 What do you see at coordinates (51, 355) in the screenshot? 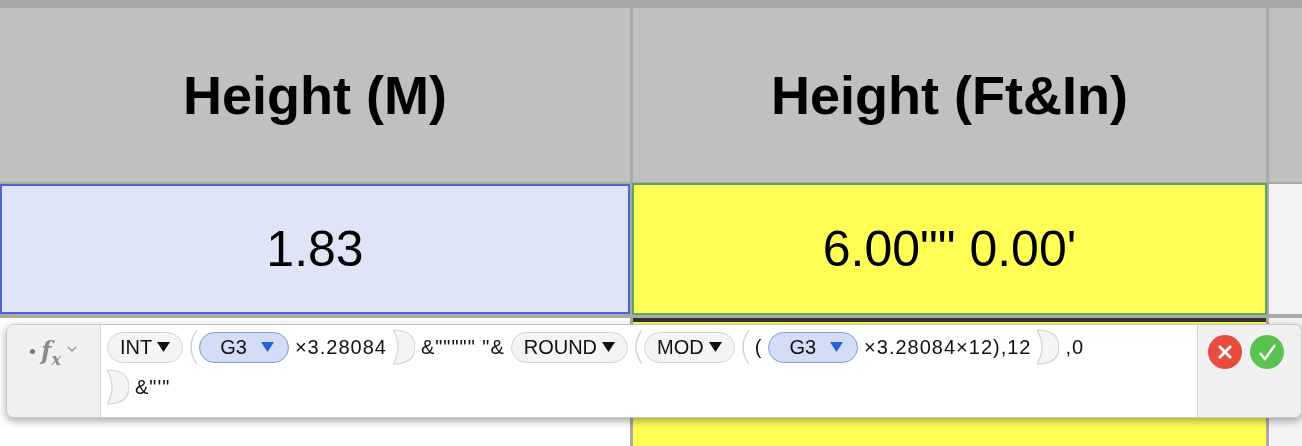
I see `function-label: f$_{x}$` at bounding box center [51, 355].